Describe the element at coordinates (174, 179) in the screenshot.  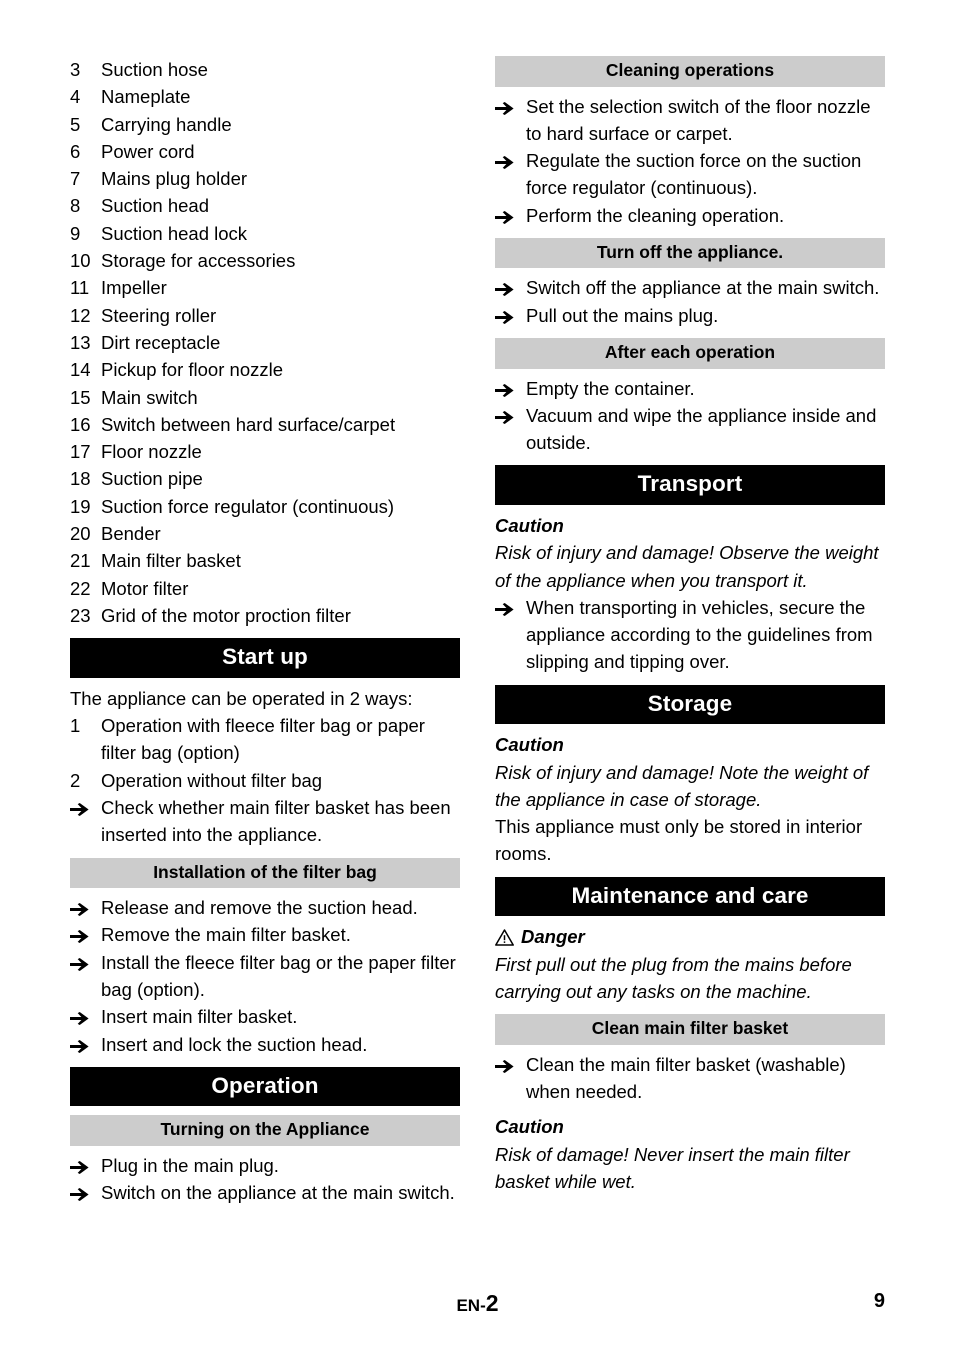
I see `list-item-label: Mains plug holder` at that location.